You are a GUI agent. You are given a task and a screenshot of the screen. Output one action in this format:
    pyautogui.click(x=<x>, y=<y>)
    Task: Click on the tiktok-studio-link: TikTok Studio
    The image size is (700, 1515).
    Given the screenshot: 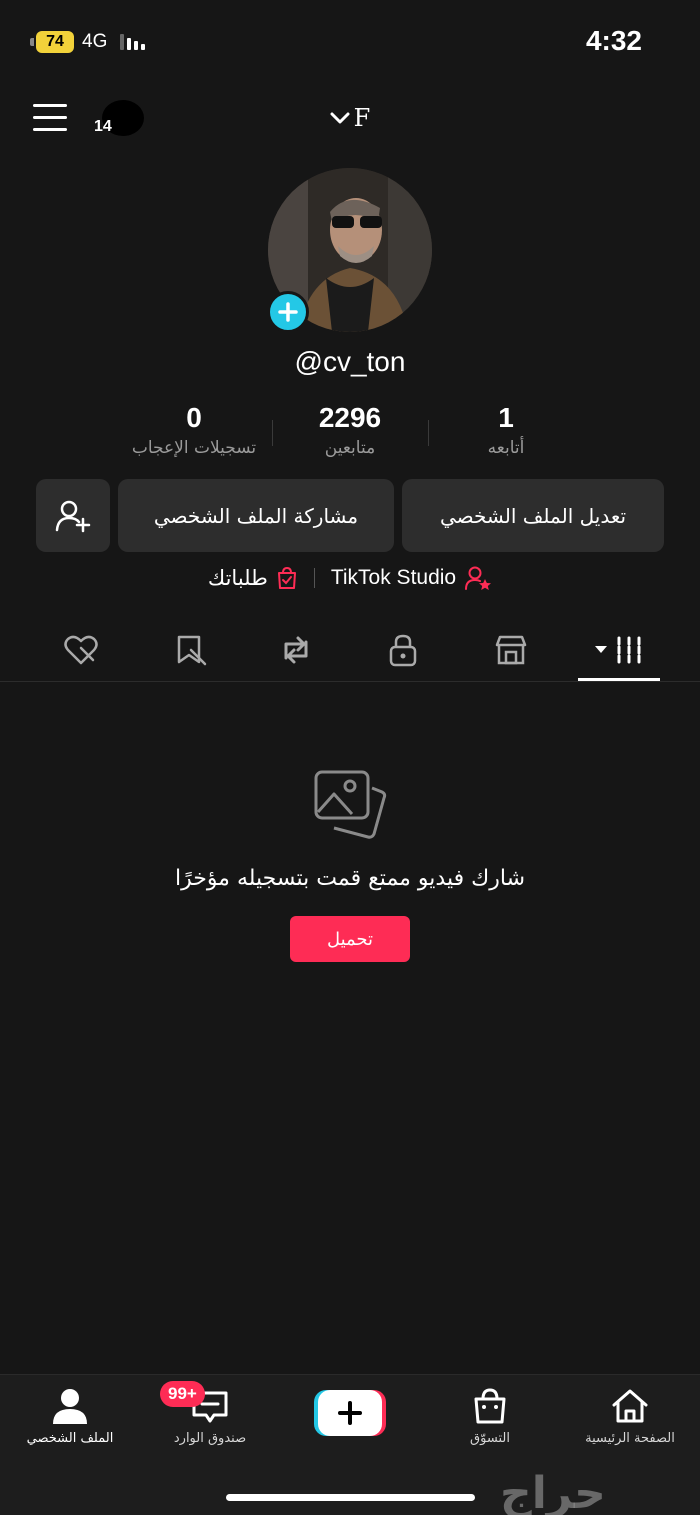 What is the action you would take?
    pyautogui.click(x=411, y=578)
    